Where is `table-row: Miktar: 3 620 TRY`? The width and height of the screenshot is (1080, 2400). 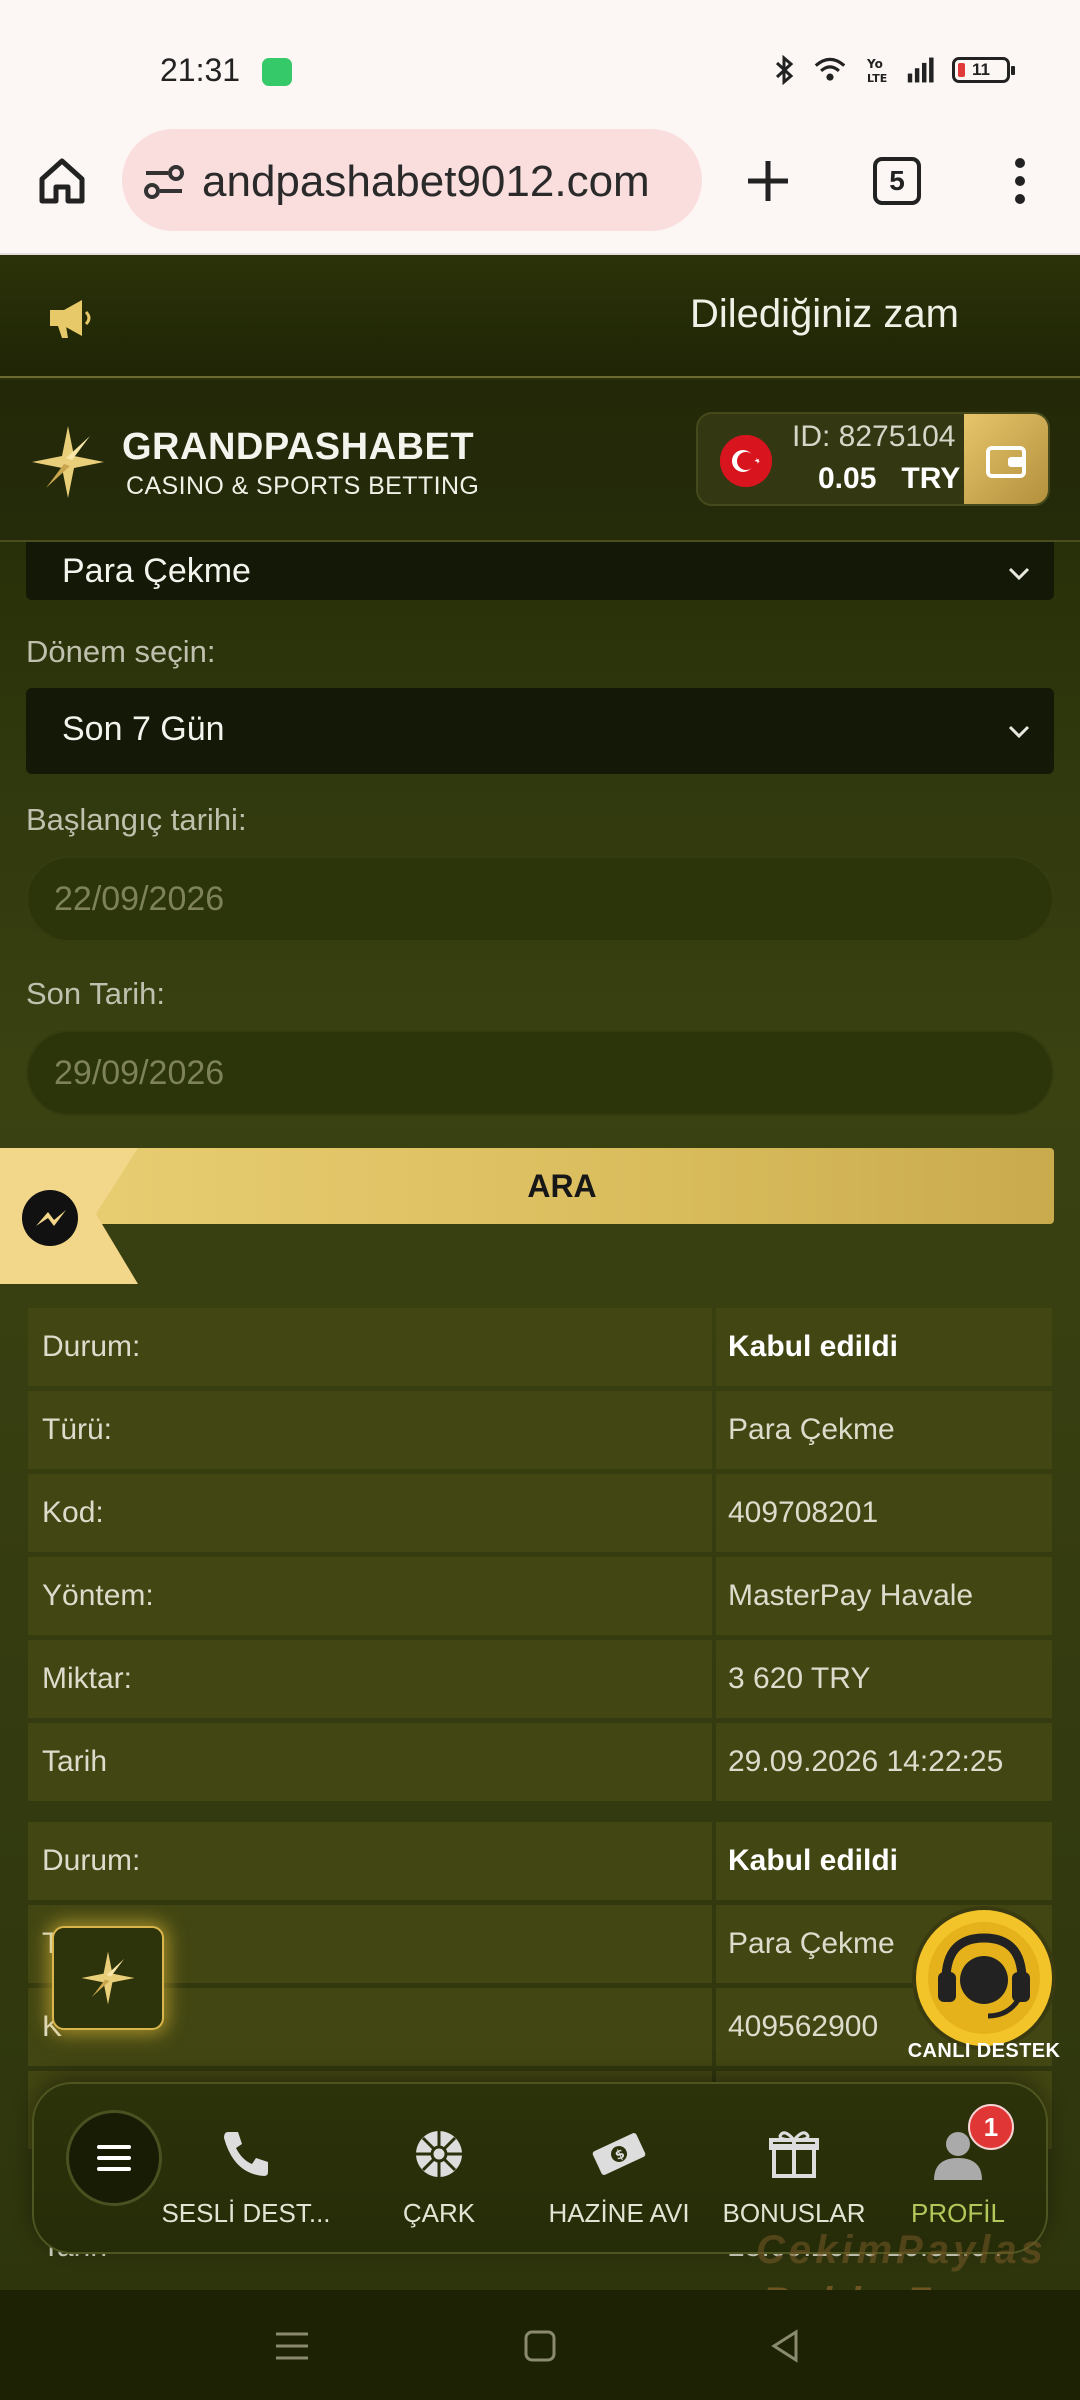
table-row: Miktar: 3 620 TRY is located at coordinates (540, 1680).